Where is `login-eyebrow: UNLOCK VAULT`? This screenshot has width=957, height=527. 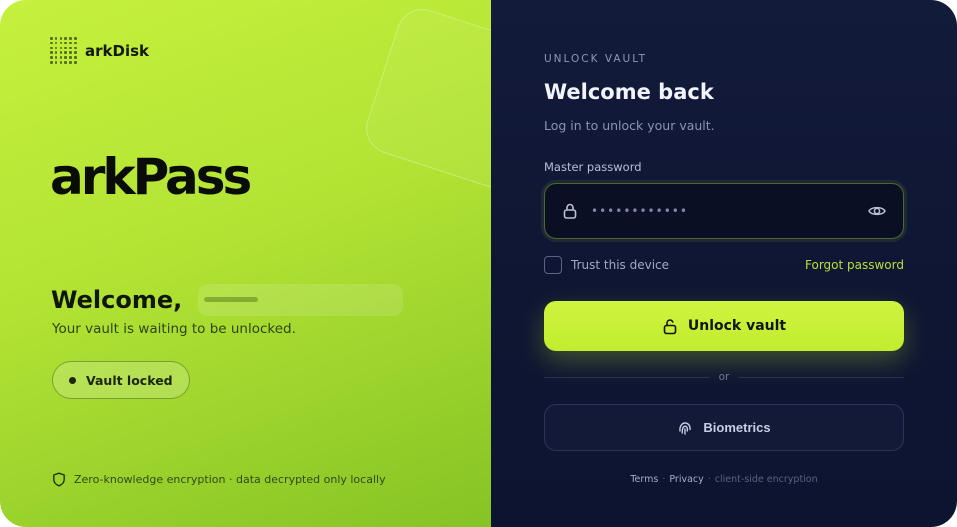 login-eyebrow: UNLOCK VAULT is located at coordinates (596, 59).